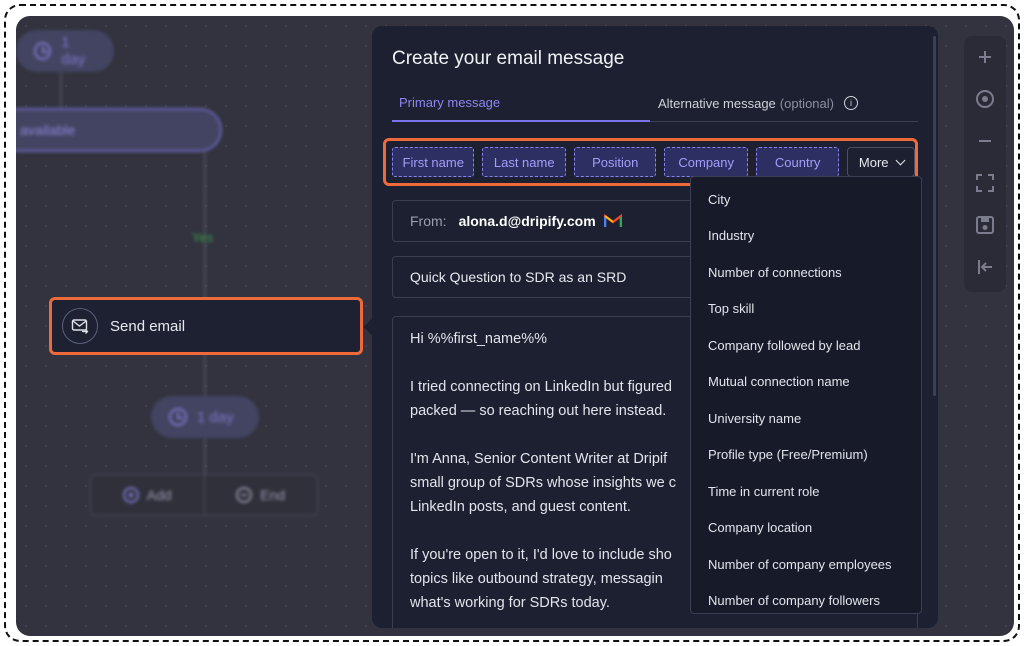  Describe the element at coordinates (159, 495) in the screenshot. I see `add-label: Add` at that location.